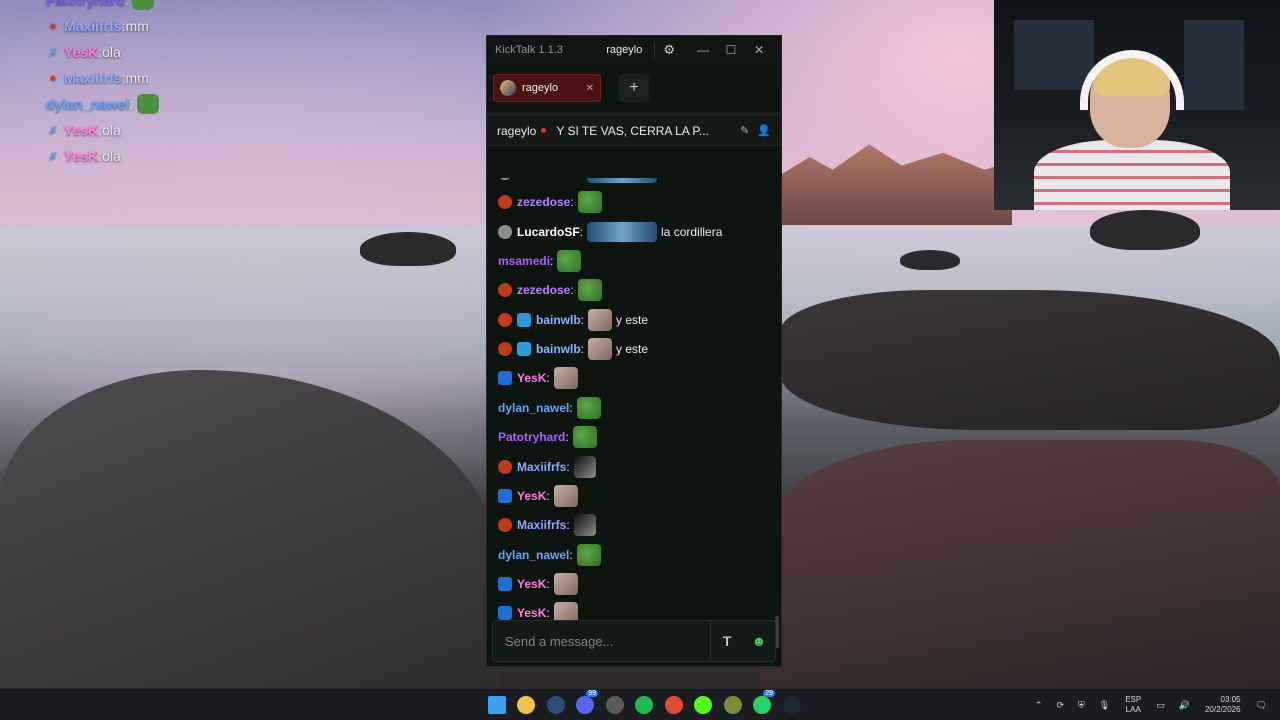 Image resolution: width=1280 pixels, height=720 pixels. What do you see at coordinates (590, 88) in the screenshot?
I see `close-icon: ✕` at bounding box center [590, 88].